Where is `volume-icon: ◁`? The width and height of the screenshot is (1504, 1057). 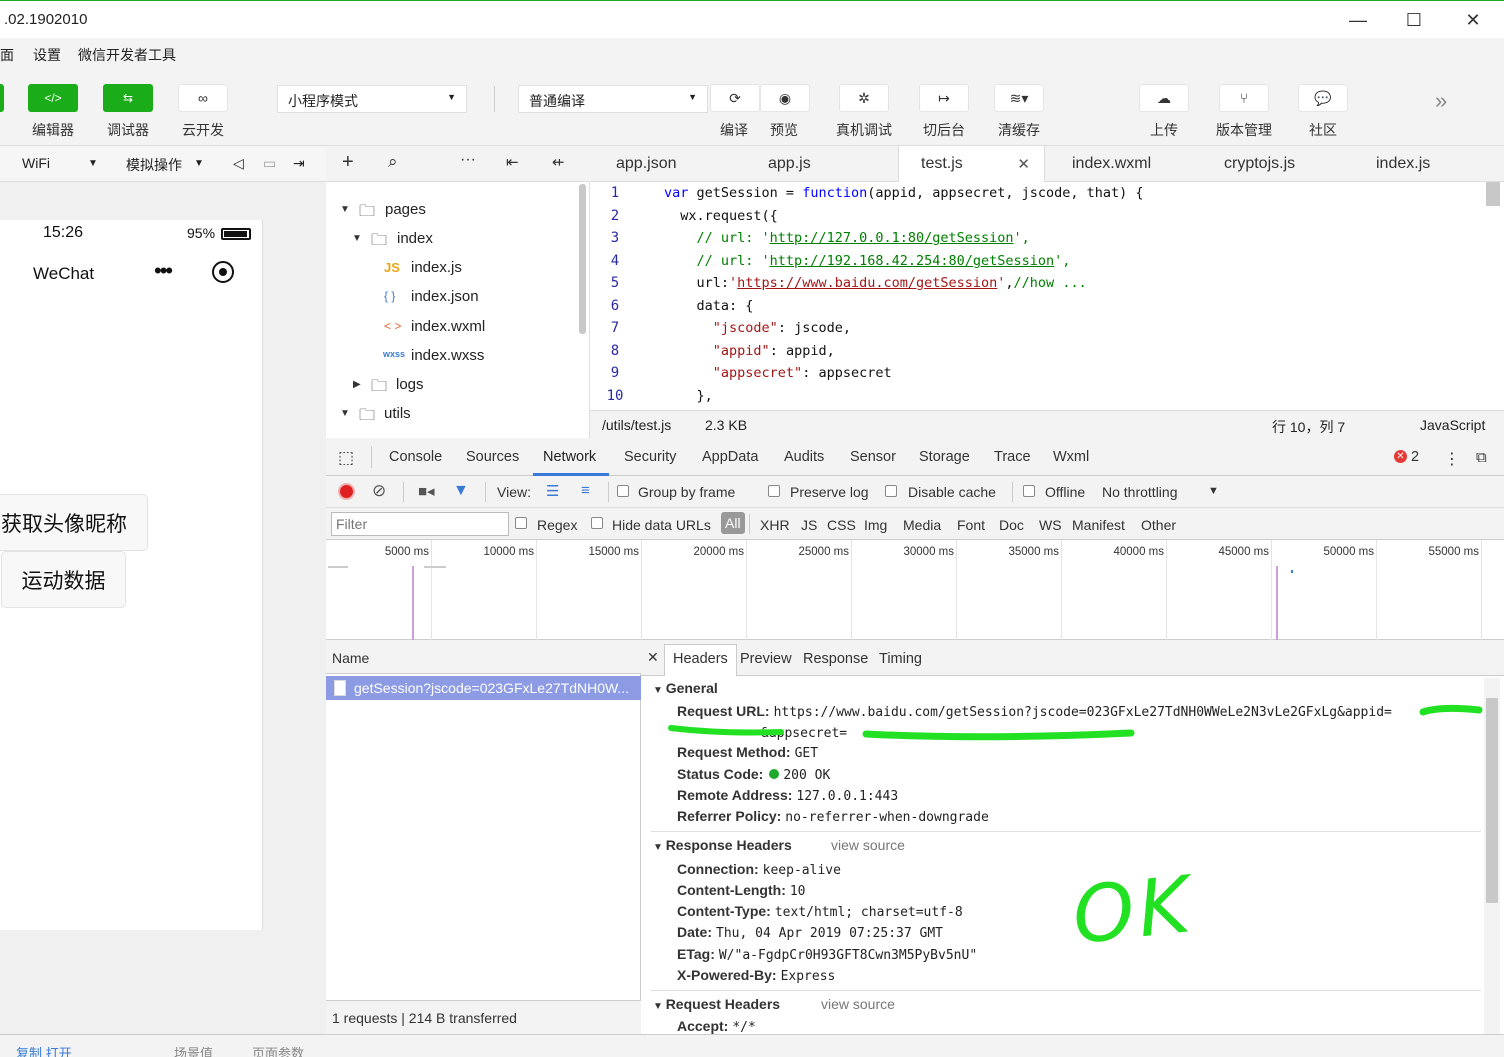
volume-icon: ◁ is located at coordinates (238, 163).